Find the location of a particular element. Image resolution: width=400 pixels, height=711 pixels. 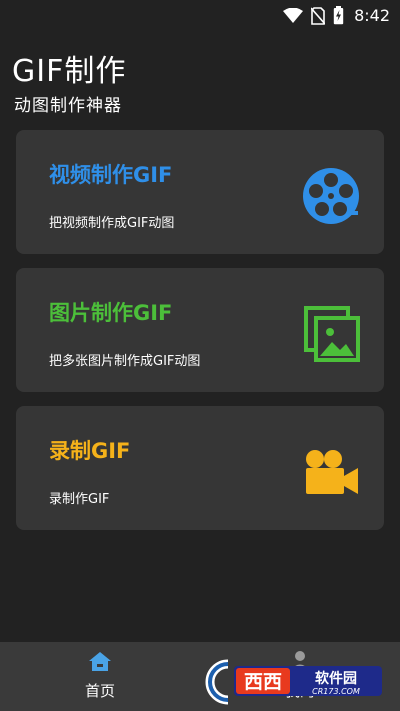

watermark-text-2: 软件园 is located at coordinates (336, 678).